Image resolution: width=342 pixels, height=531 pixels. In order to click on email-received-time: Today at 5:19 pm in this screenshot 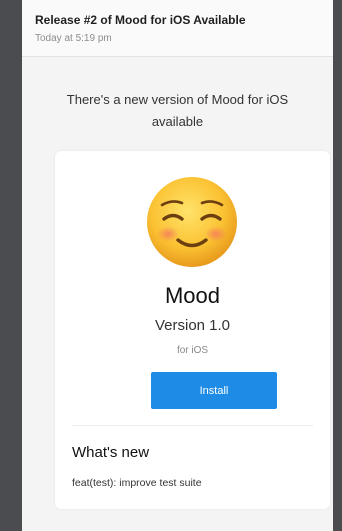, I will do `click(73, 38)`.